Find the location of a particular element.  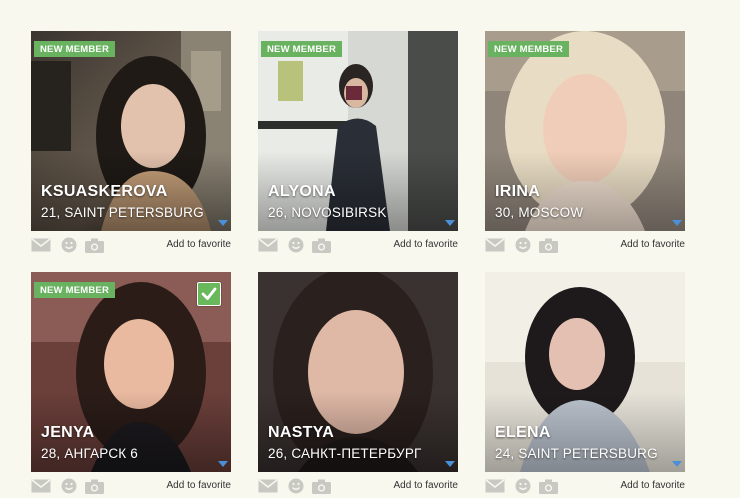

profile-name: ELENA is located at coordinates (523, 433).